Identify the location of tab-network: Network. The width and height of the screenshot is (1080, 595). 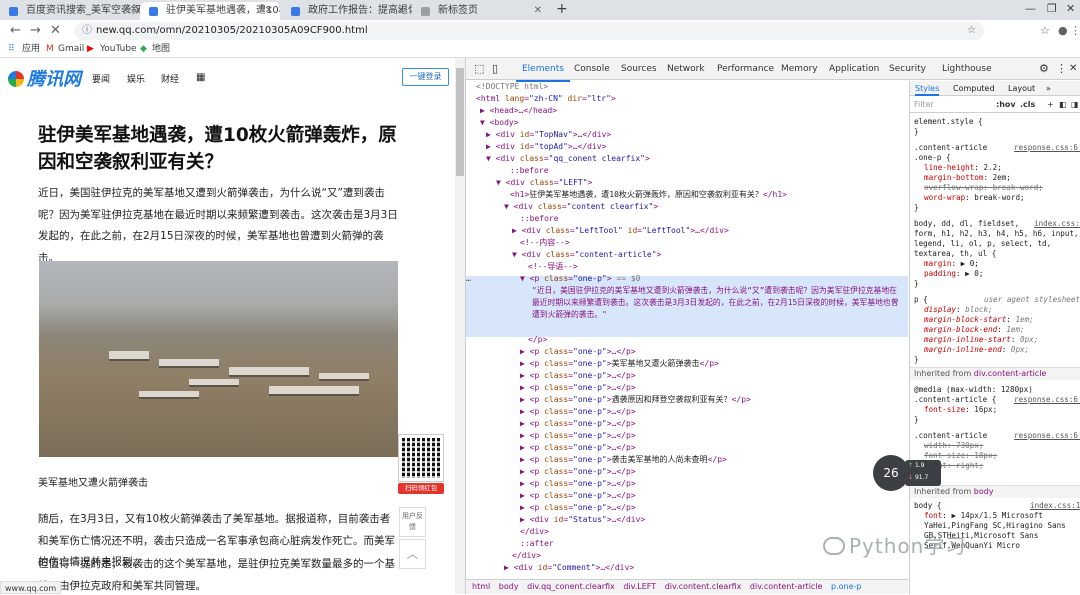
(686, 69).